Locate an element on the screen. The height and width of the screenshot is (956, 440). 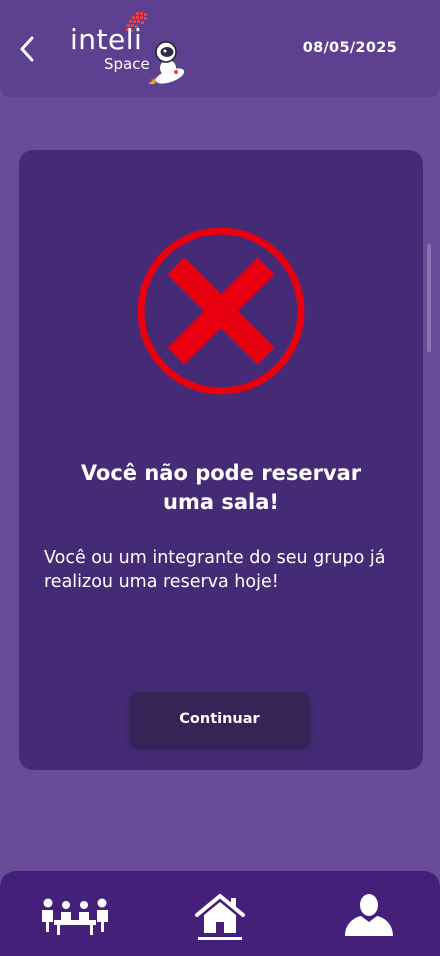
nav-profile-button is located at coordinates (369, 917).